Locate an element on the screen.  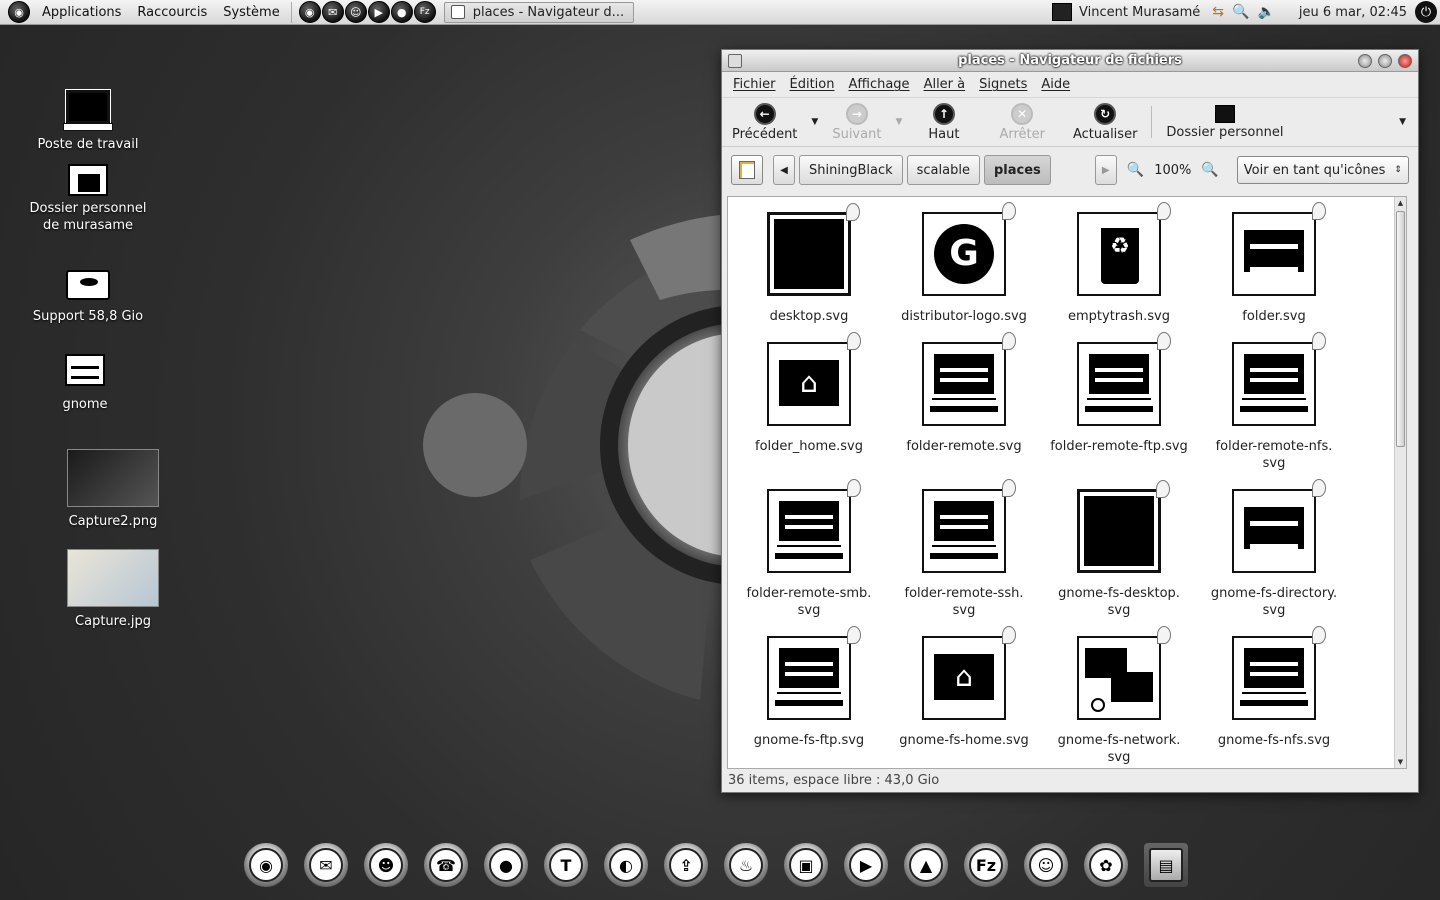
filezilla-icon: Fz is located at coordinates (424, 12).